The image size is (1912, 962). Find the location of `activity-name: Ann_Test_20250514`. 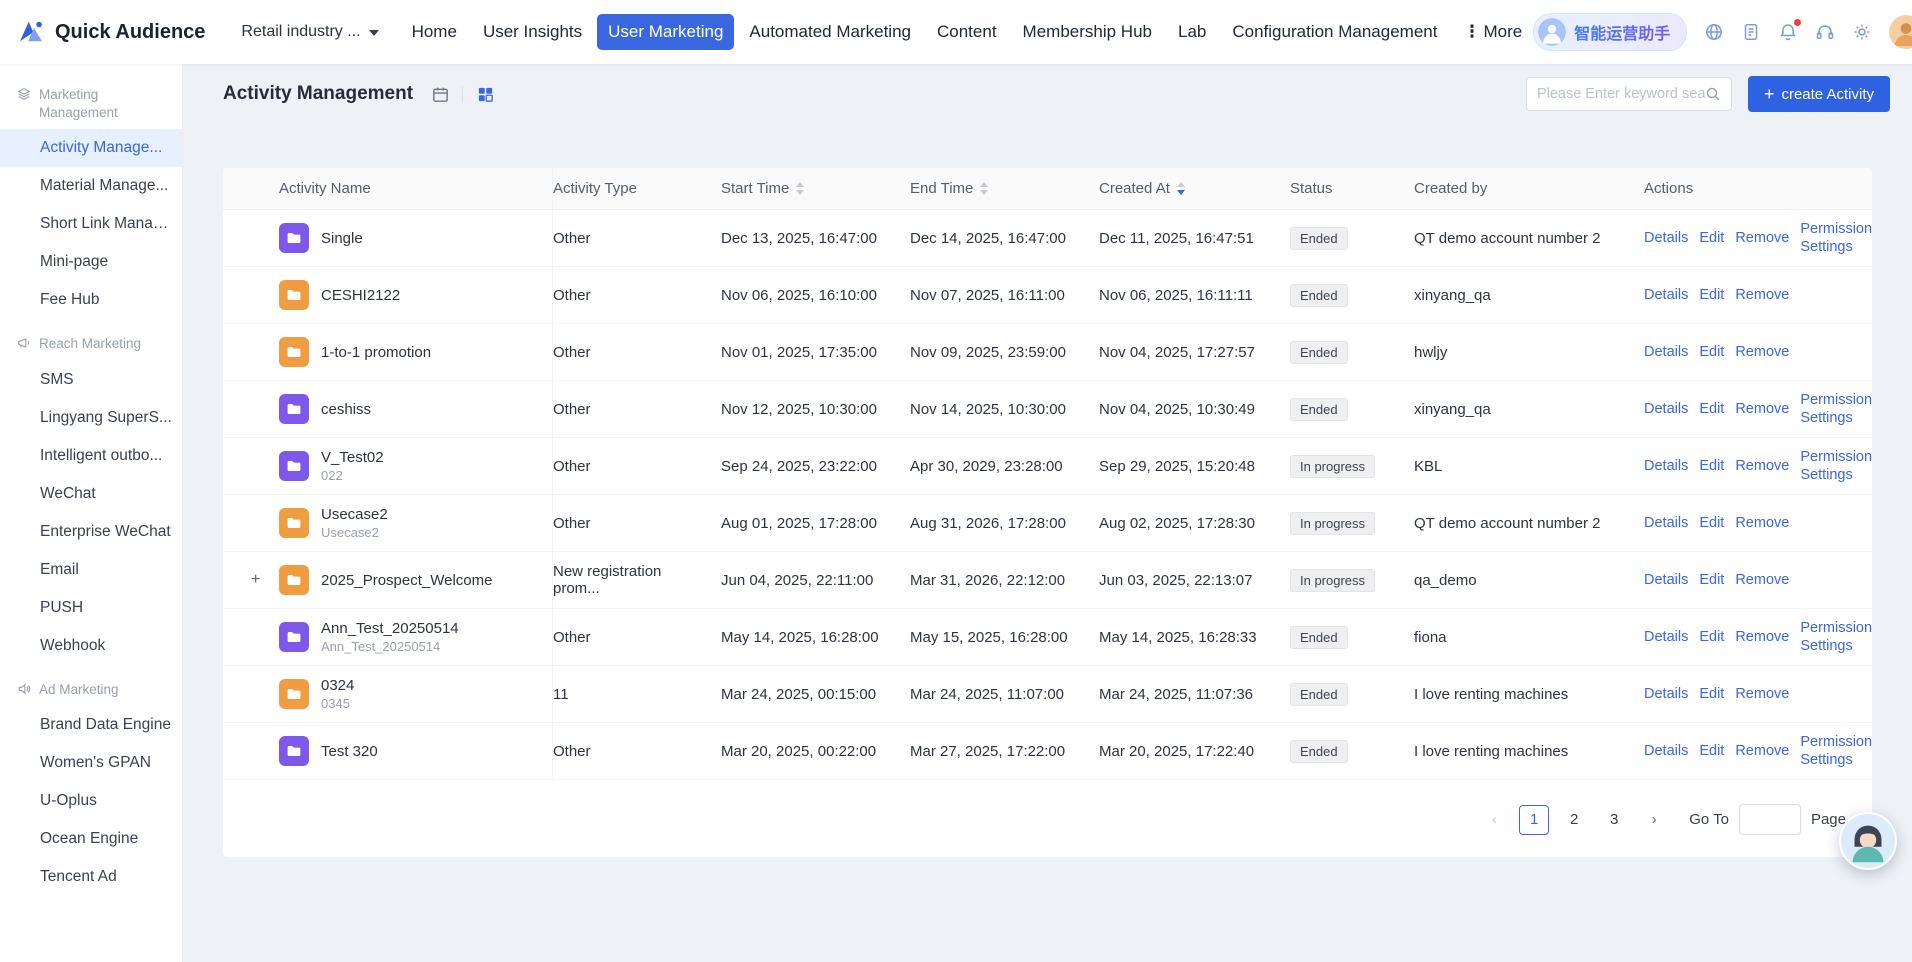

activity-name: Ann_Test_20250514 is located at coordinates (390, 628).